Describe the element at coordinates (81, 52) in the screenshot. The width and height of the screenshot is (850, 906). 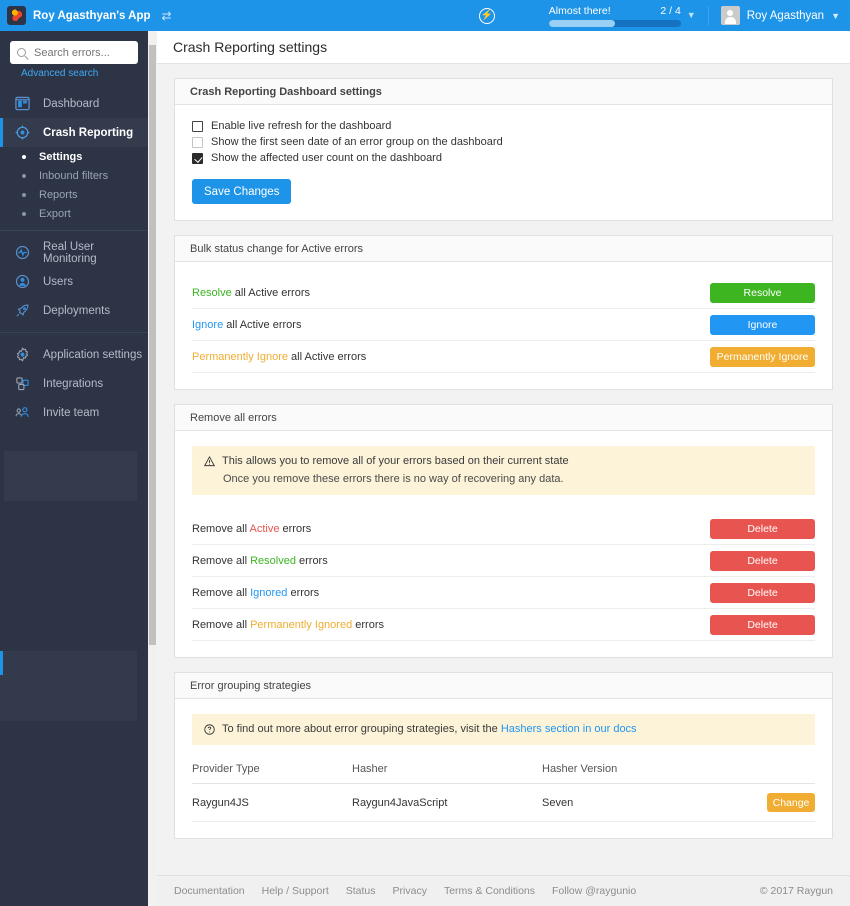
I see `search-input` at that location.